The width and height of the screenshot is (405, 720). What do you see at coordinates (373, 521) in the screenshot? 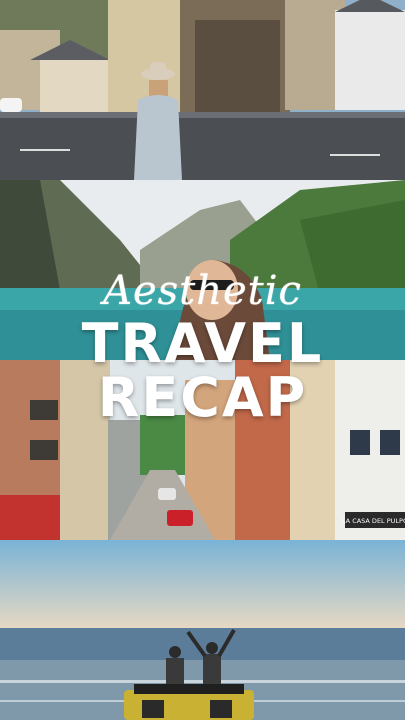
I see `restaurant-sign: LA CASA DEL PULPO` at bounding box center [373, 521].